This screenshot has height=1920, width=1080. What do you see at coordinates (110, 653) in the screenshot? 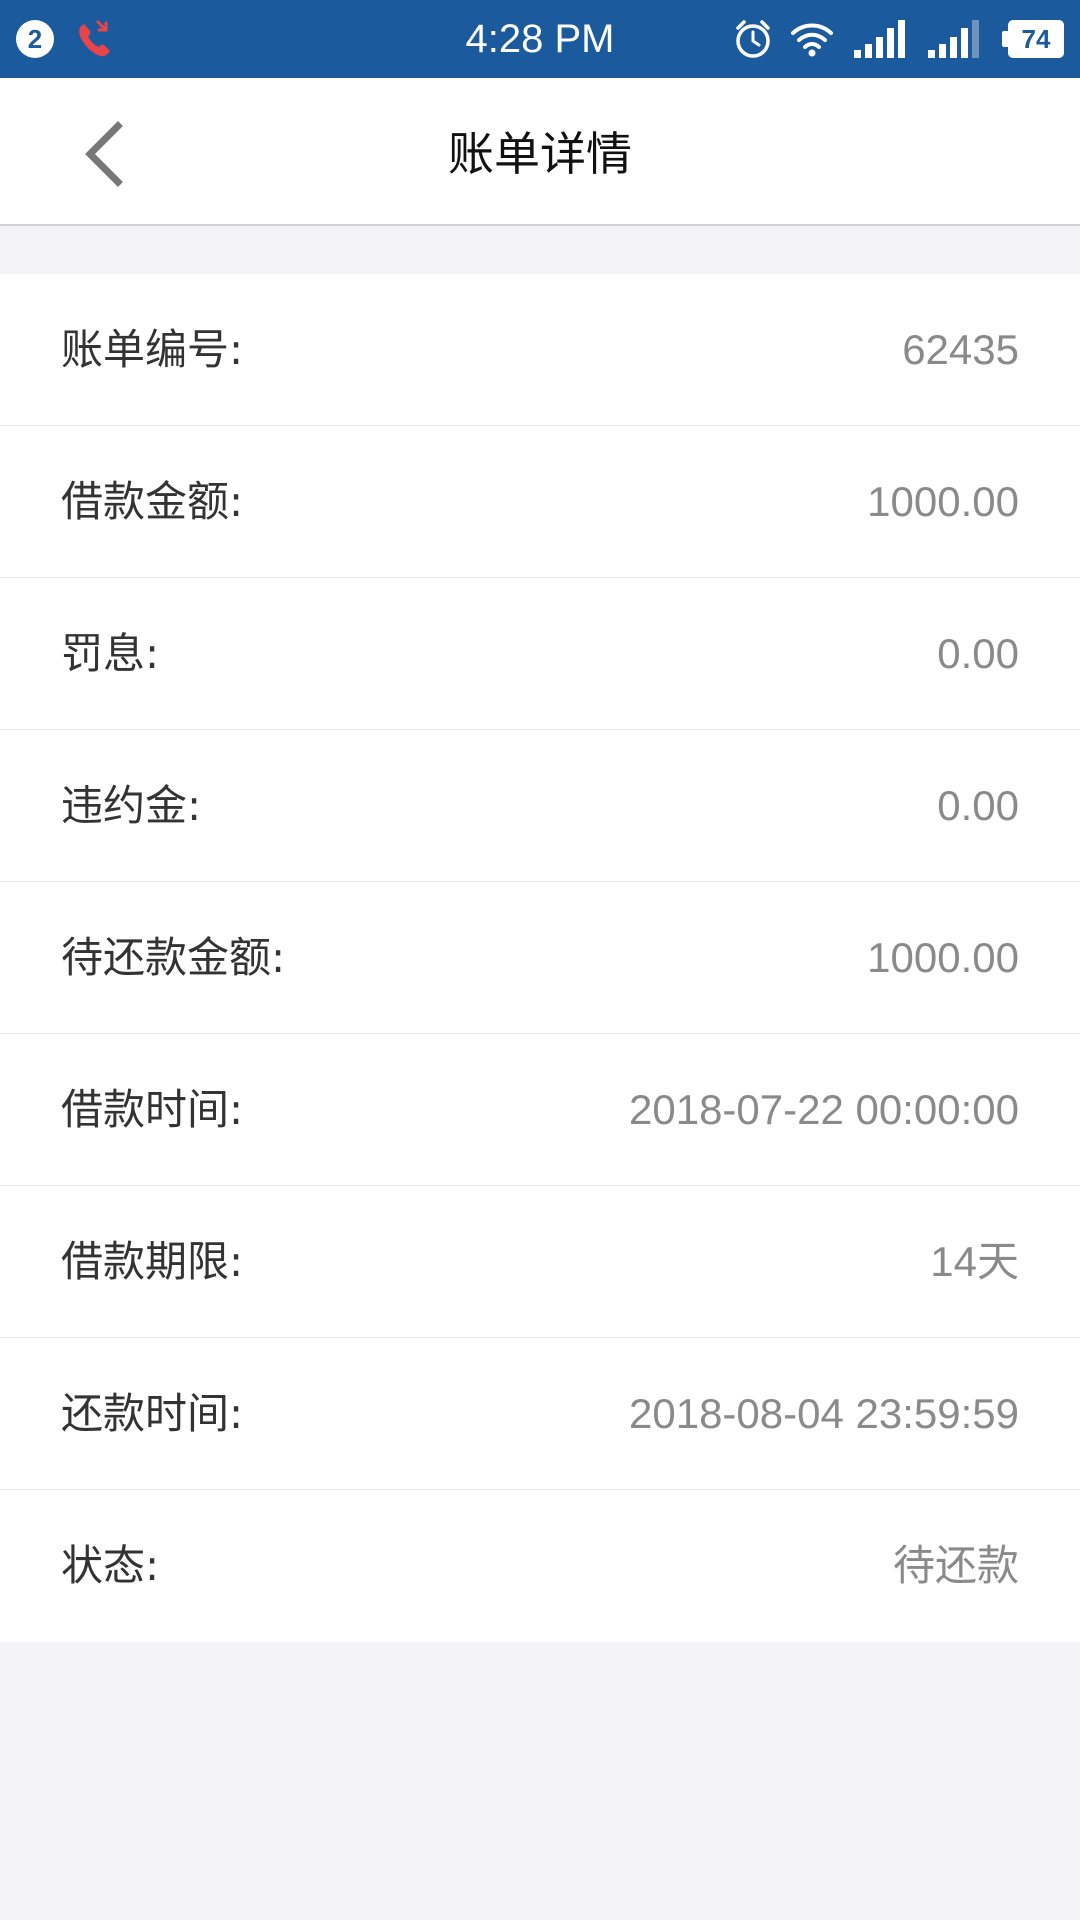
I see `detail-label: 罚息:` at bounding box center [110, 653].